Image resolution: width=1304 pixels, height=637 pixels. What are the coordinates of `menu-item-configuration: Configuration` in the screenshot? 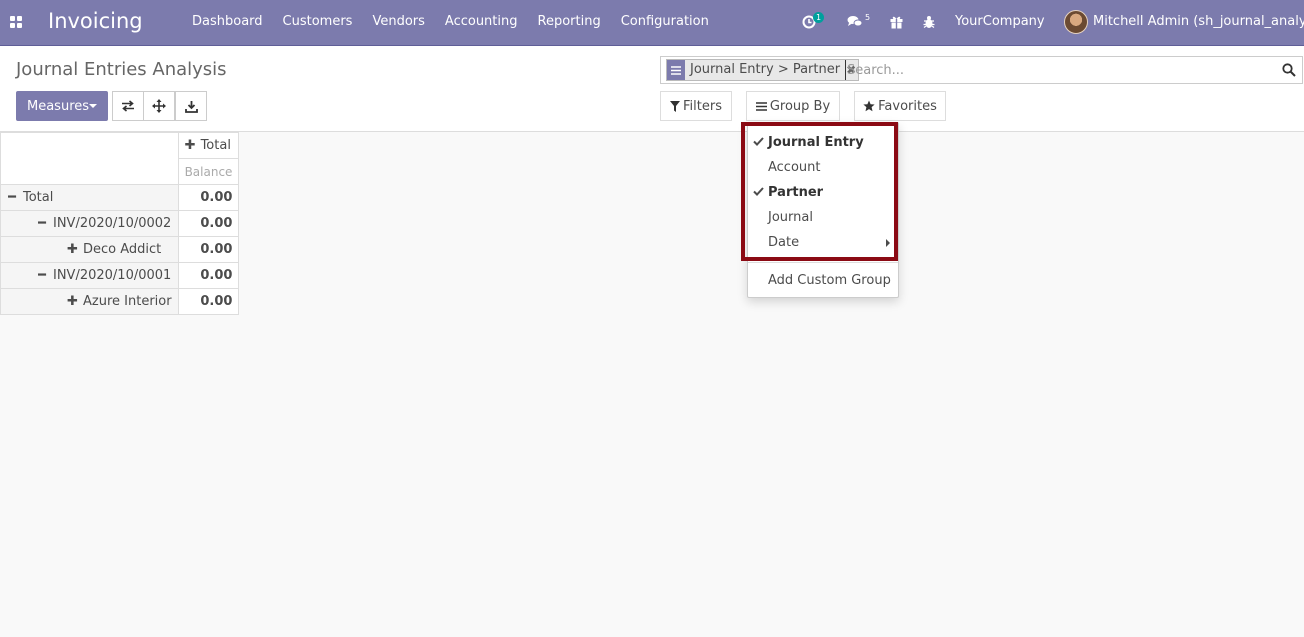 It's located at (665, 21).